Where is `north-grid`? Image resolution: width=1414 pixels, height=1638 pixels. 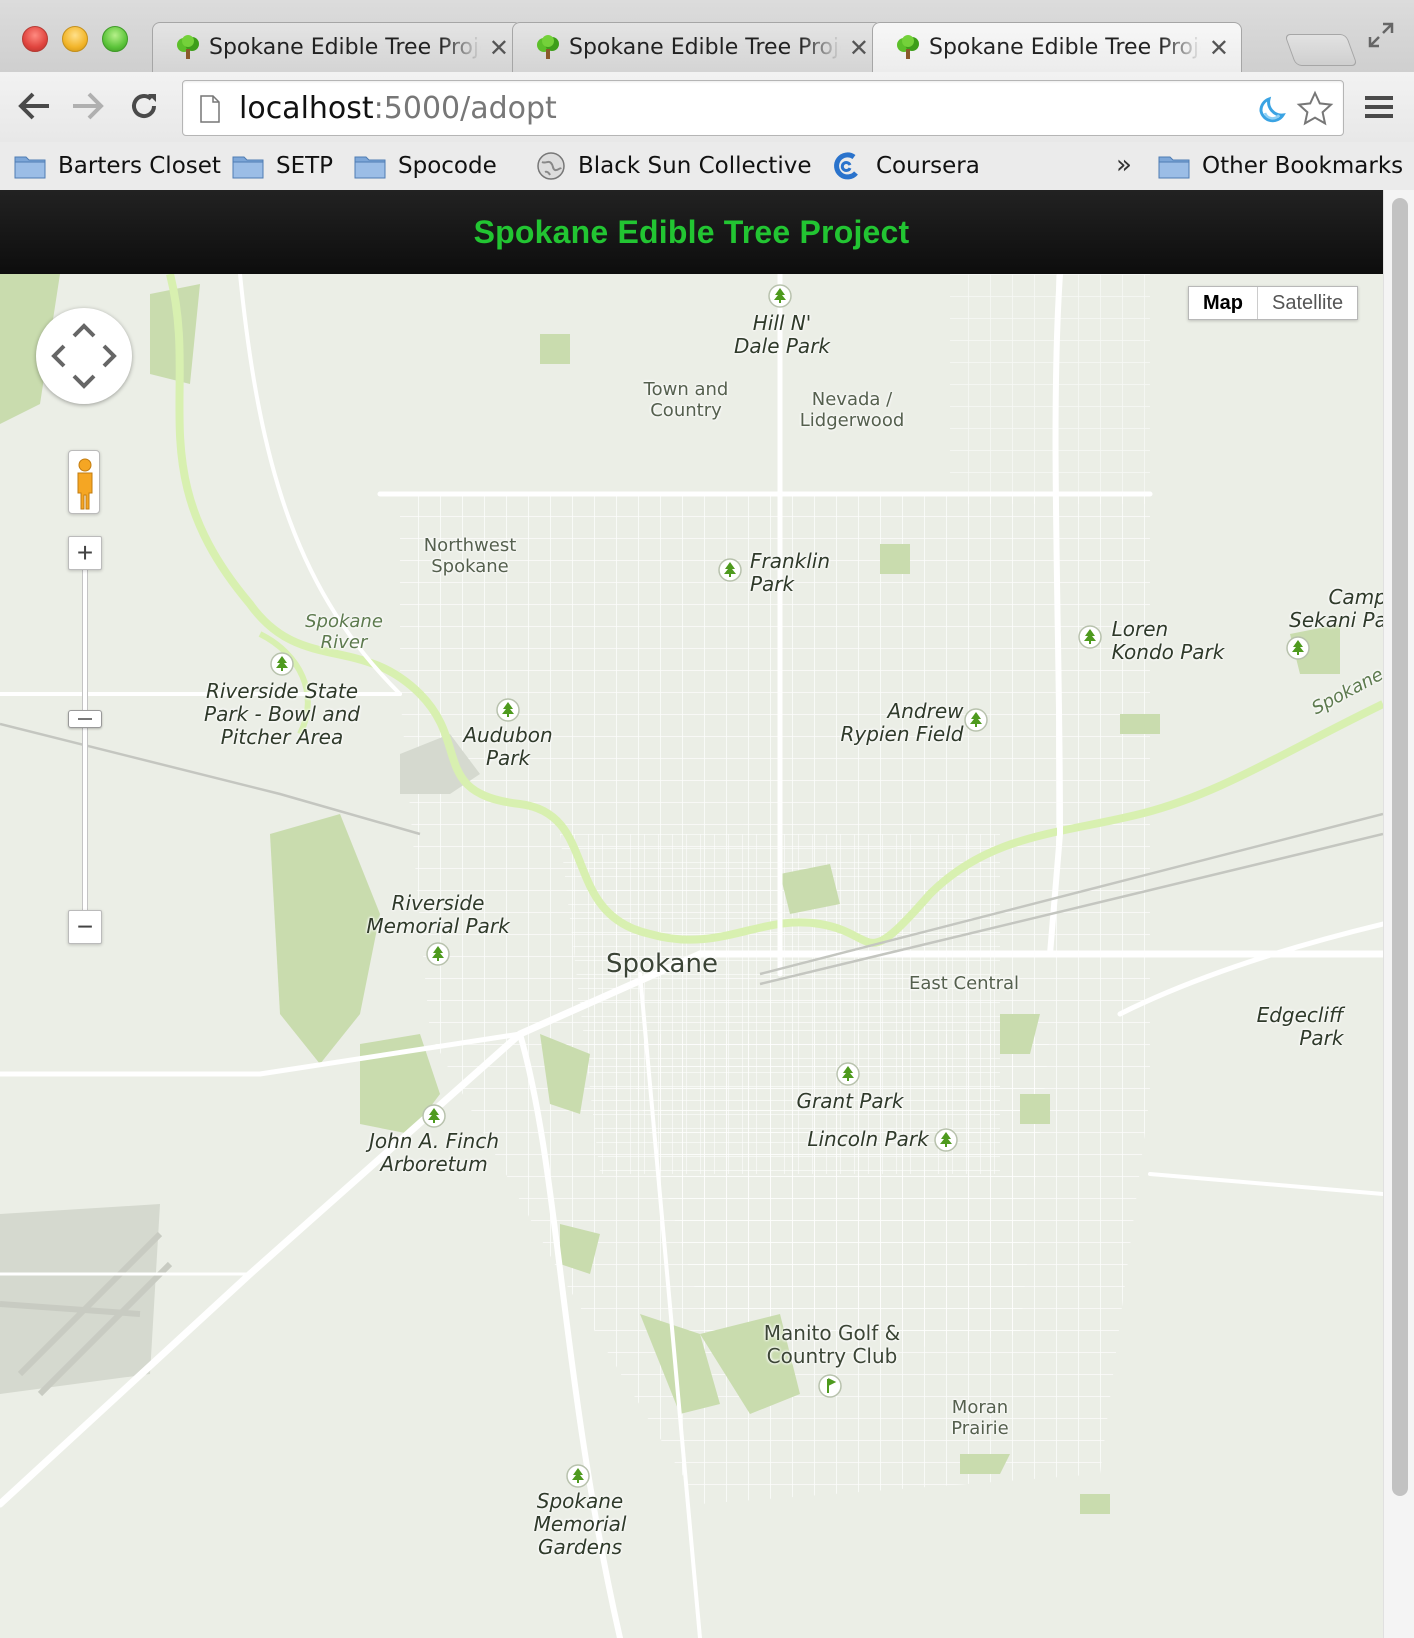
north-grid is located at coordinates (1050, 389).